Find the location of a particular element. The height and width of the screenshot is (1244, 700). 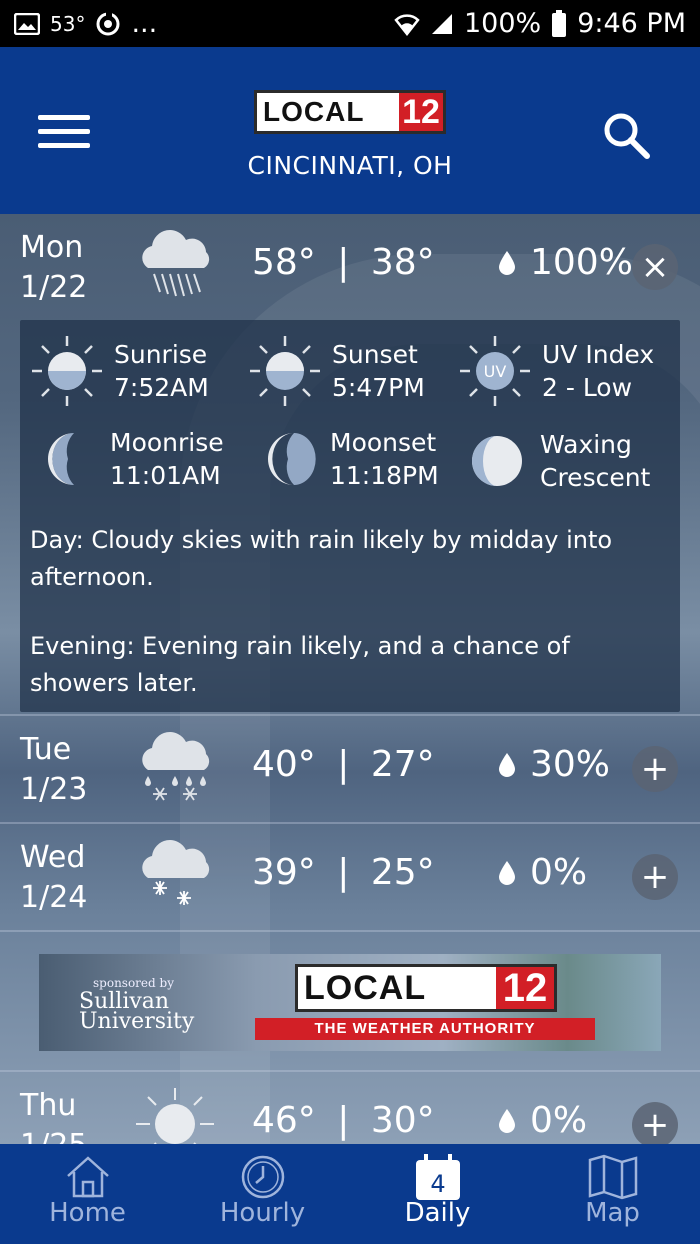

sunrise-time: 7:52AM is located at coordinates (161, 387).